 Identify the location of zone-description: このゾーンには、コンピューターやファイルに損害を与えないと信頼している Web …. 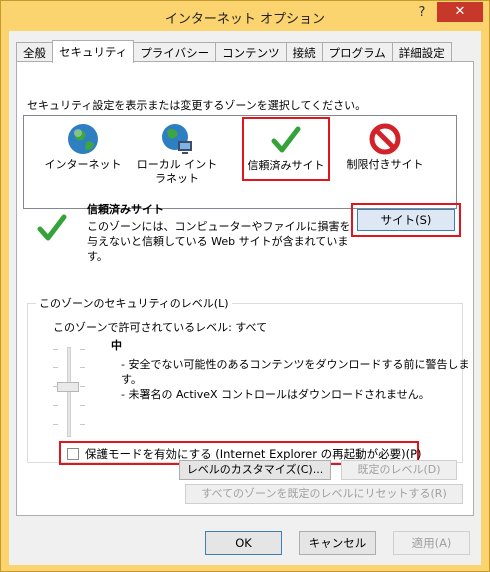
(219, 241).